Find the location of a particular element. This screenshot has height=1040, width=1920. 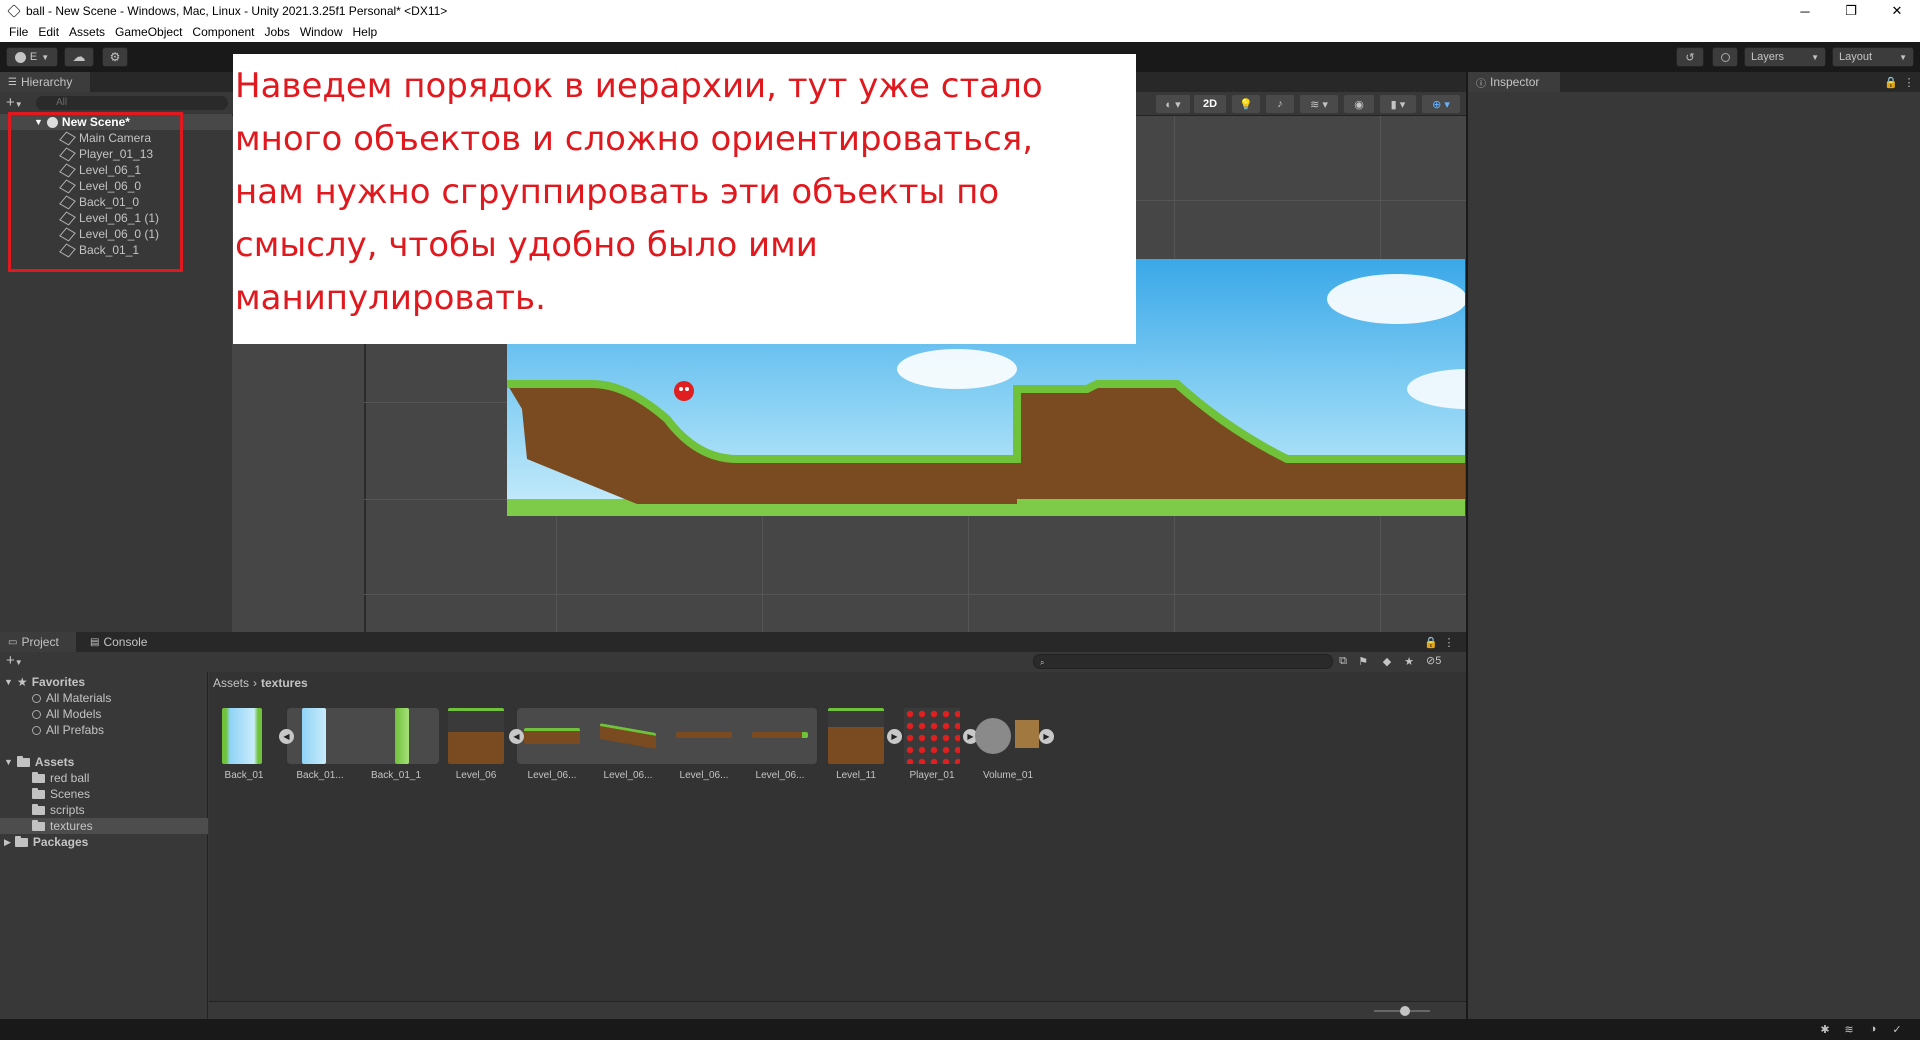

draw-mode-button: ◐ ▾ is located at coordinates (1173, 104).